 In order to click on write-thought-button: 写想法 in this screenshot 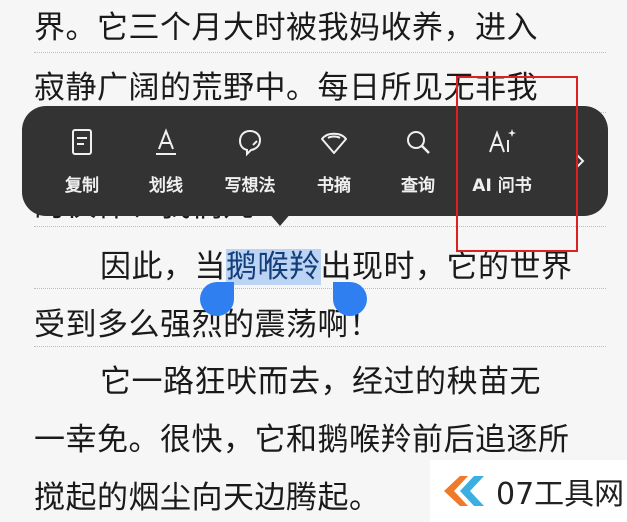, I will do `click(250, 161)`.